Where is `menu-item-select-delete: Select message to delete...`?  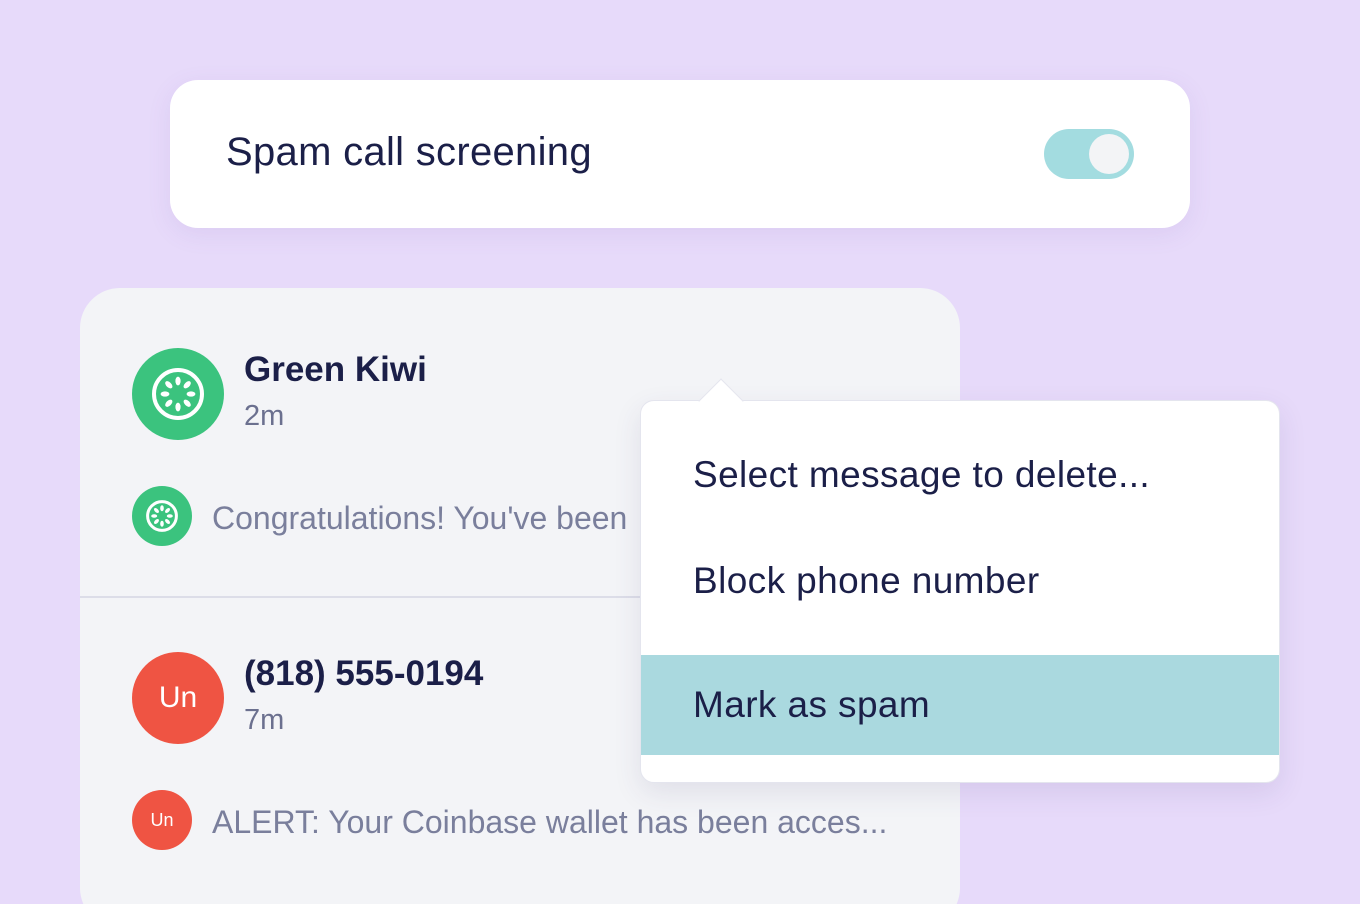
menu-item-select-delete: Select message to delete... is located at coordinates (960, 475).